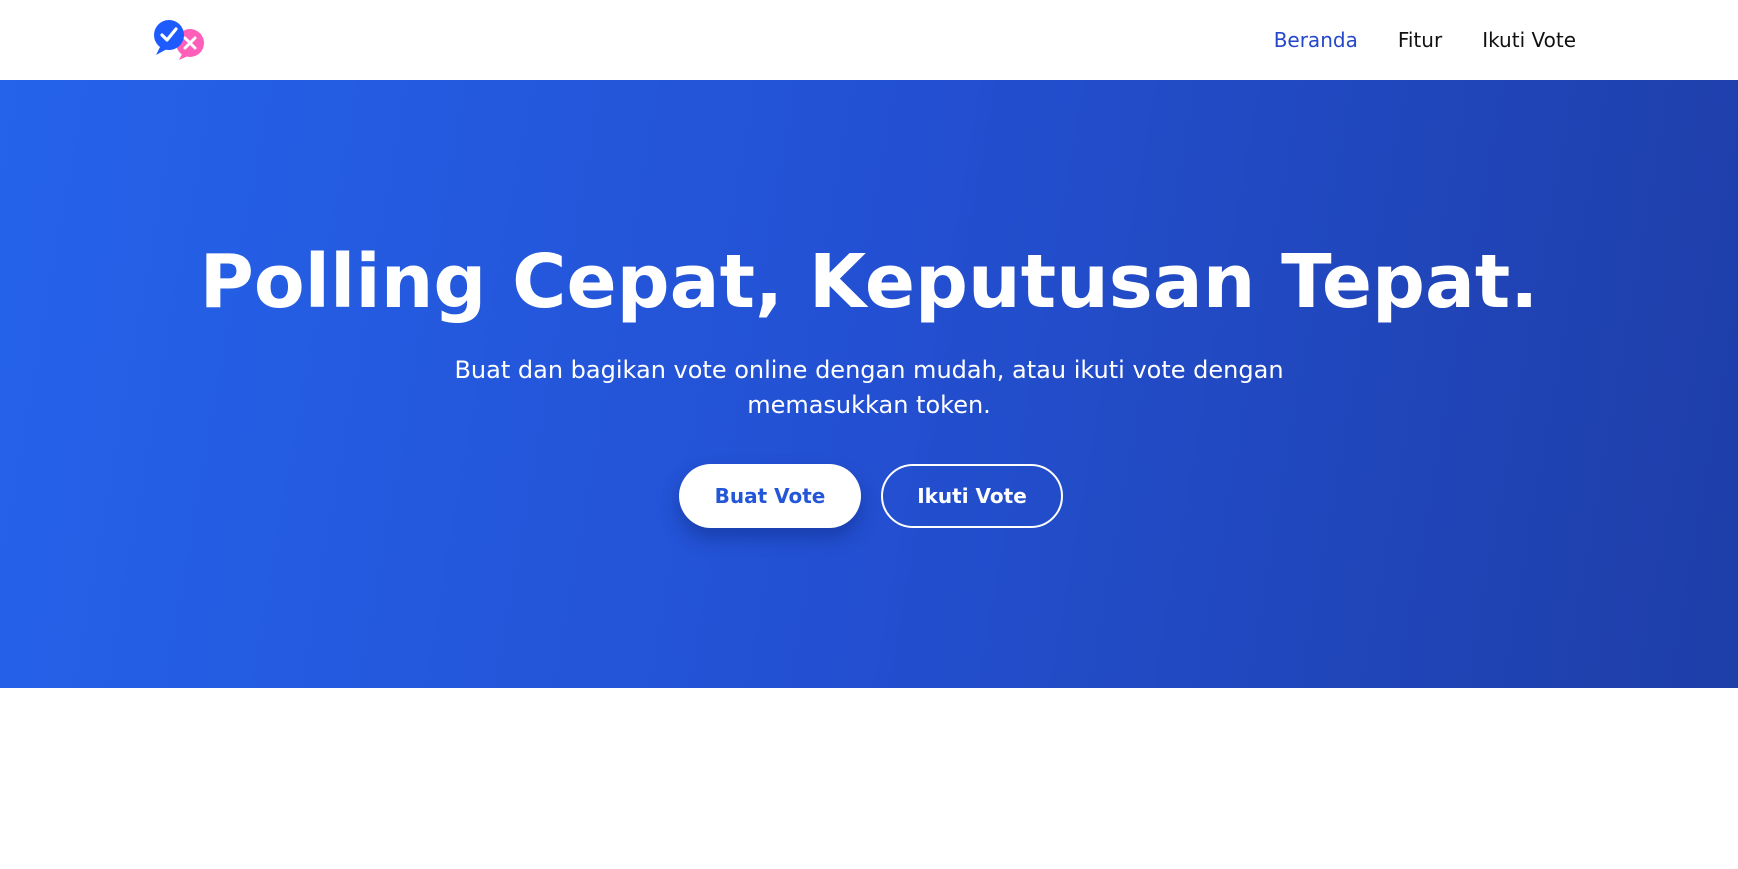 The image size is (1738, 869). Describe the element at coordinates (1529, 40) in the screenshot. I see `nav-link-ikuti-vote: Ikuti Vote` at that location.